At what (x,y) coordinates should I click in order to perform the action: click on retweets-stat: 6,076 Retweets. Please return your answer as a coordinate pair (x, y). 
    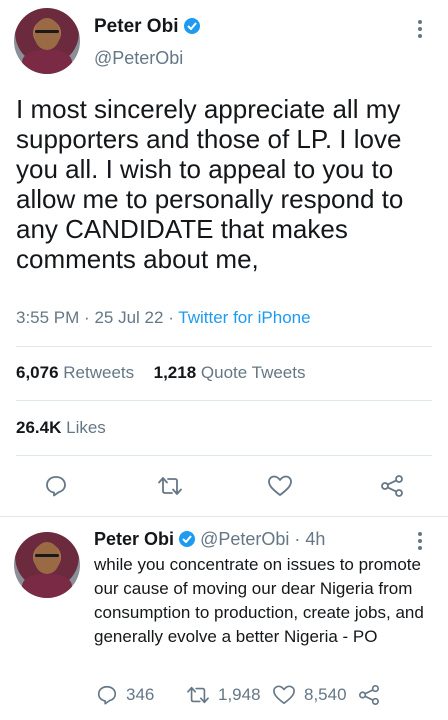
    Looking at the image, I should click on (77, 372).